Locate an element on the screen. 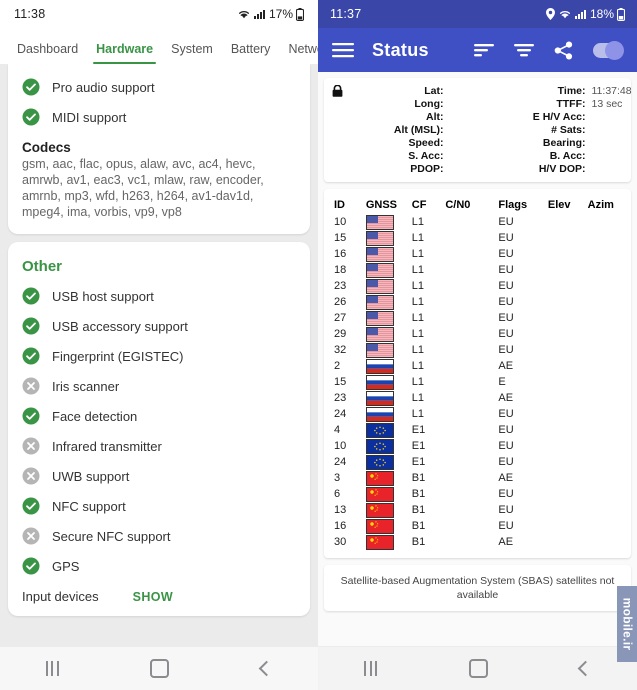 The height and width of the screenshot is (690, 637). fix-label: Speed: is located at coordinates (426, 142).